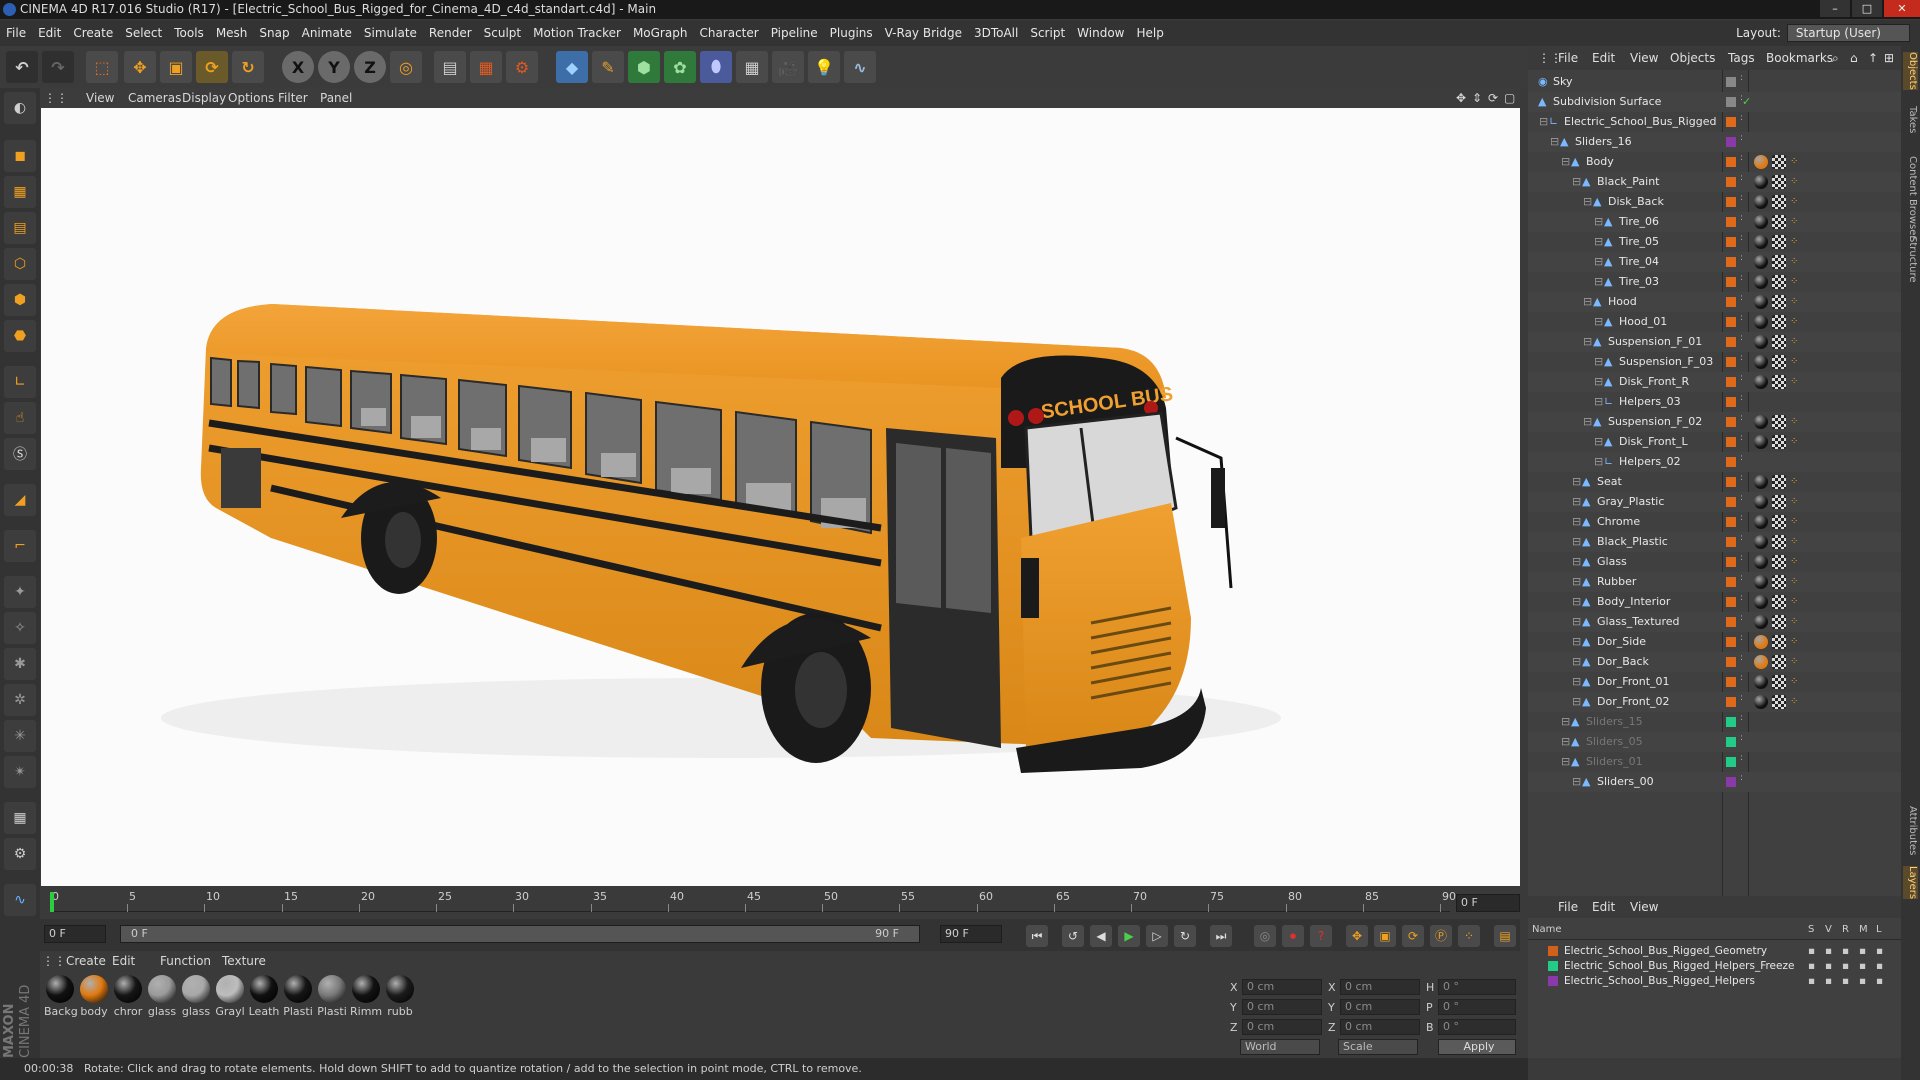 The width and height of the screenshot is (1920, 1080). I want to click on go-to-end-icon: ⏭, so click(1221, 936).